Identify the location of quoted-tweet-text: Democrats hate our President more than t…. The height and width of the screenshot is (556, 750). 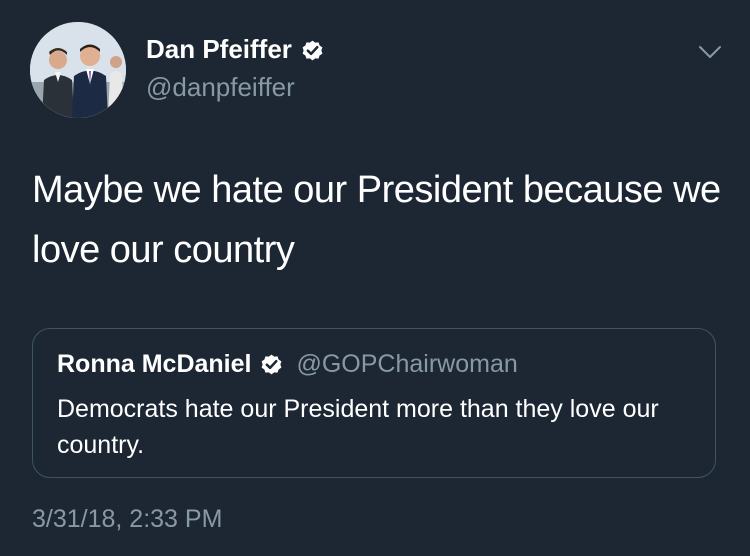
(358, 427).